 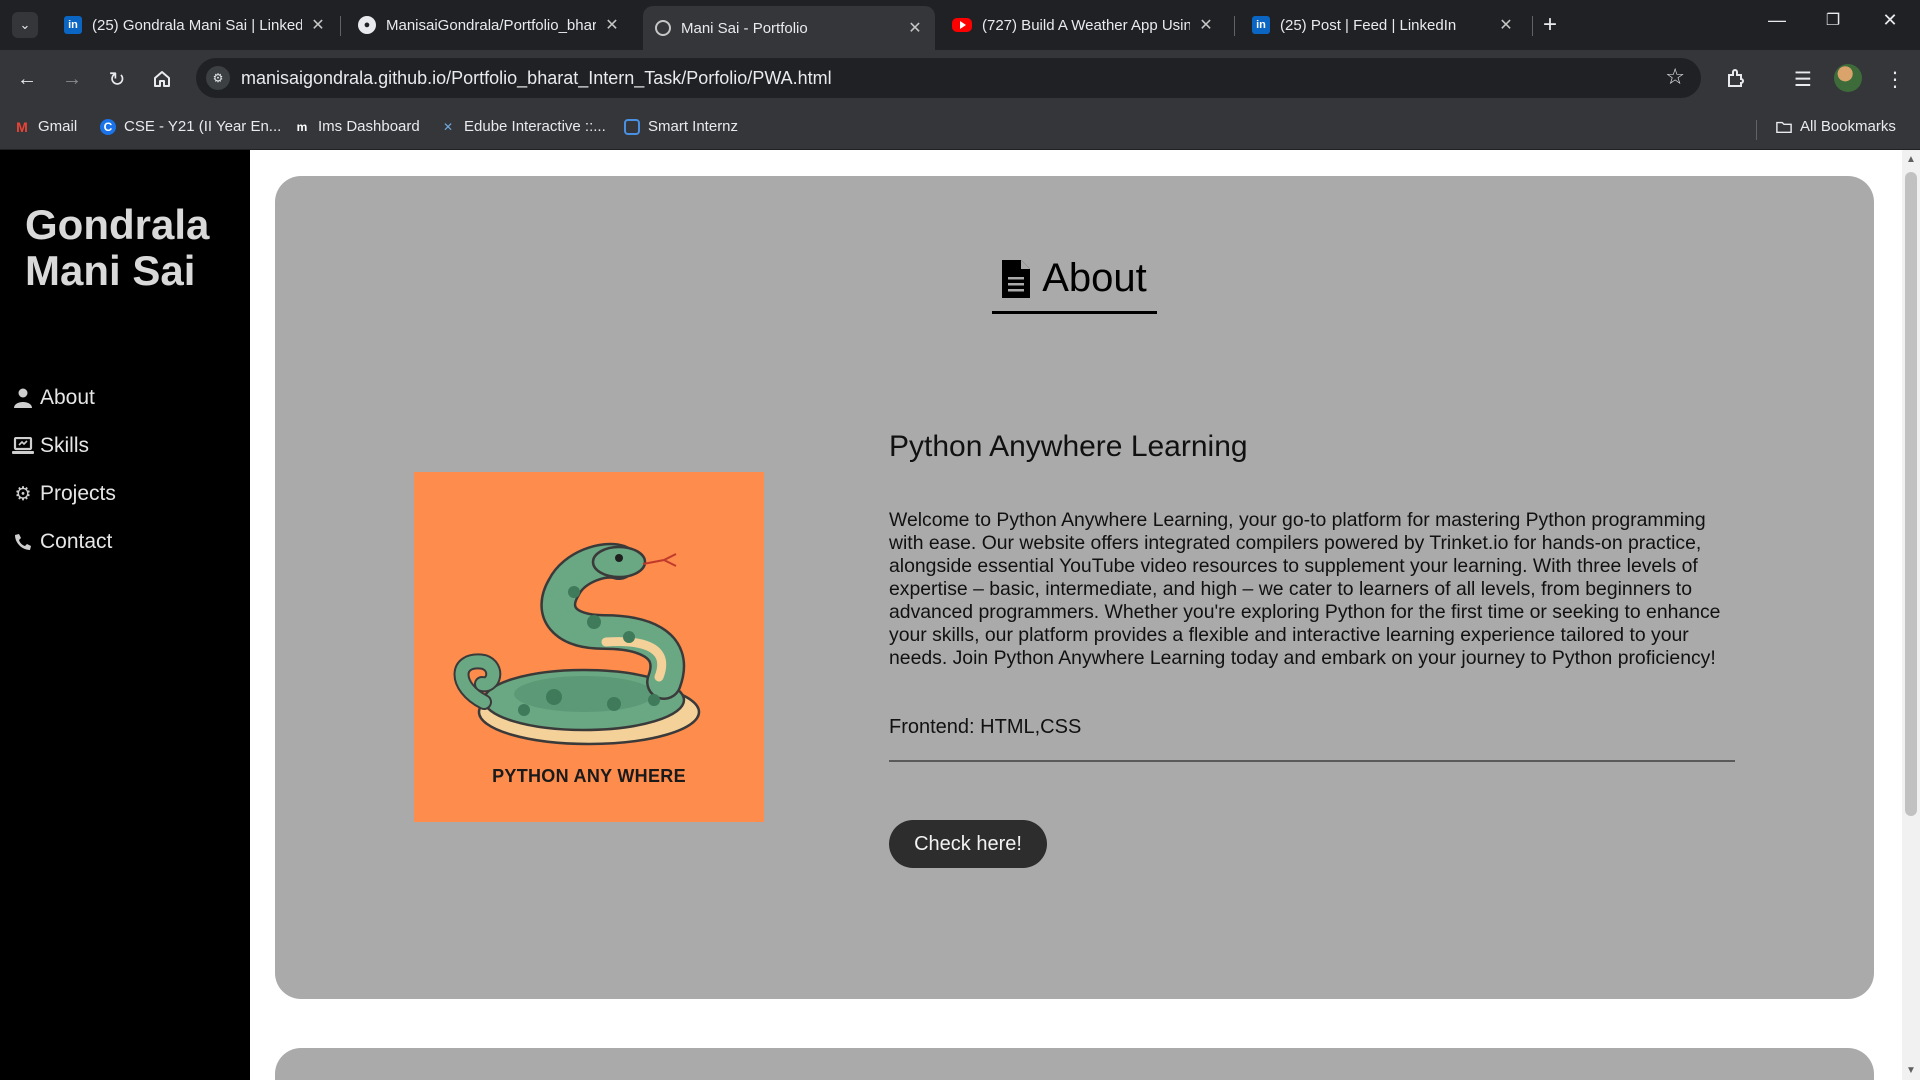 What do you see at coordinates (27, 79) in the screenshot?
I see `back-button: ←` at bounding box center [27, 79].